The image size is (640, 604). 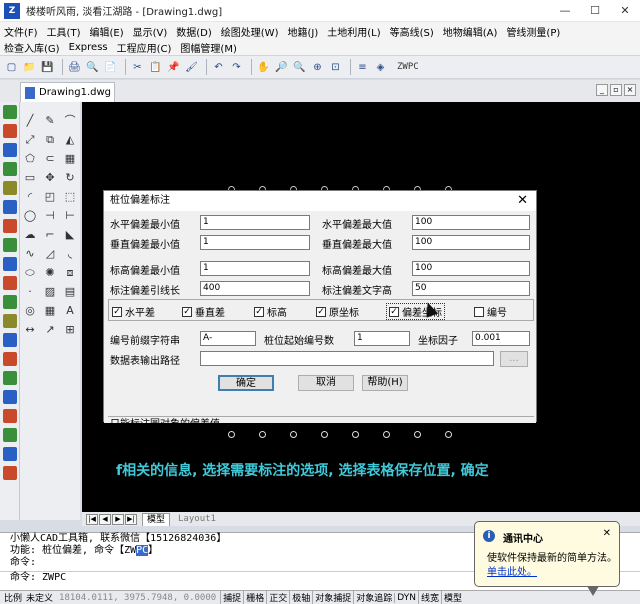 I want to click on text-height-input: 50, so click(x=471, y=288).